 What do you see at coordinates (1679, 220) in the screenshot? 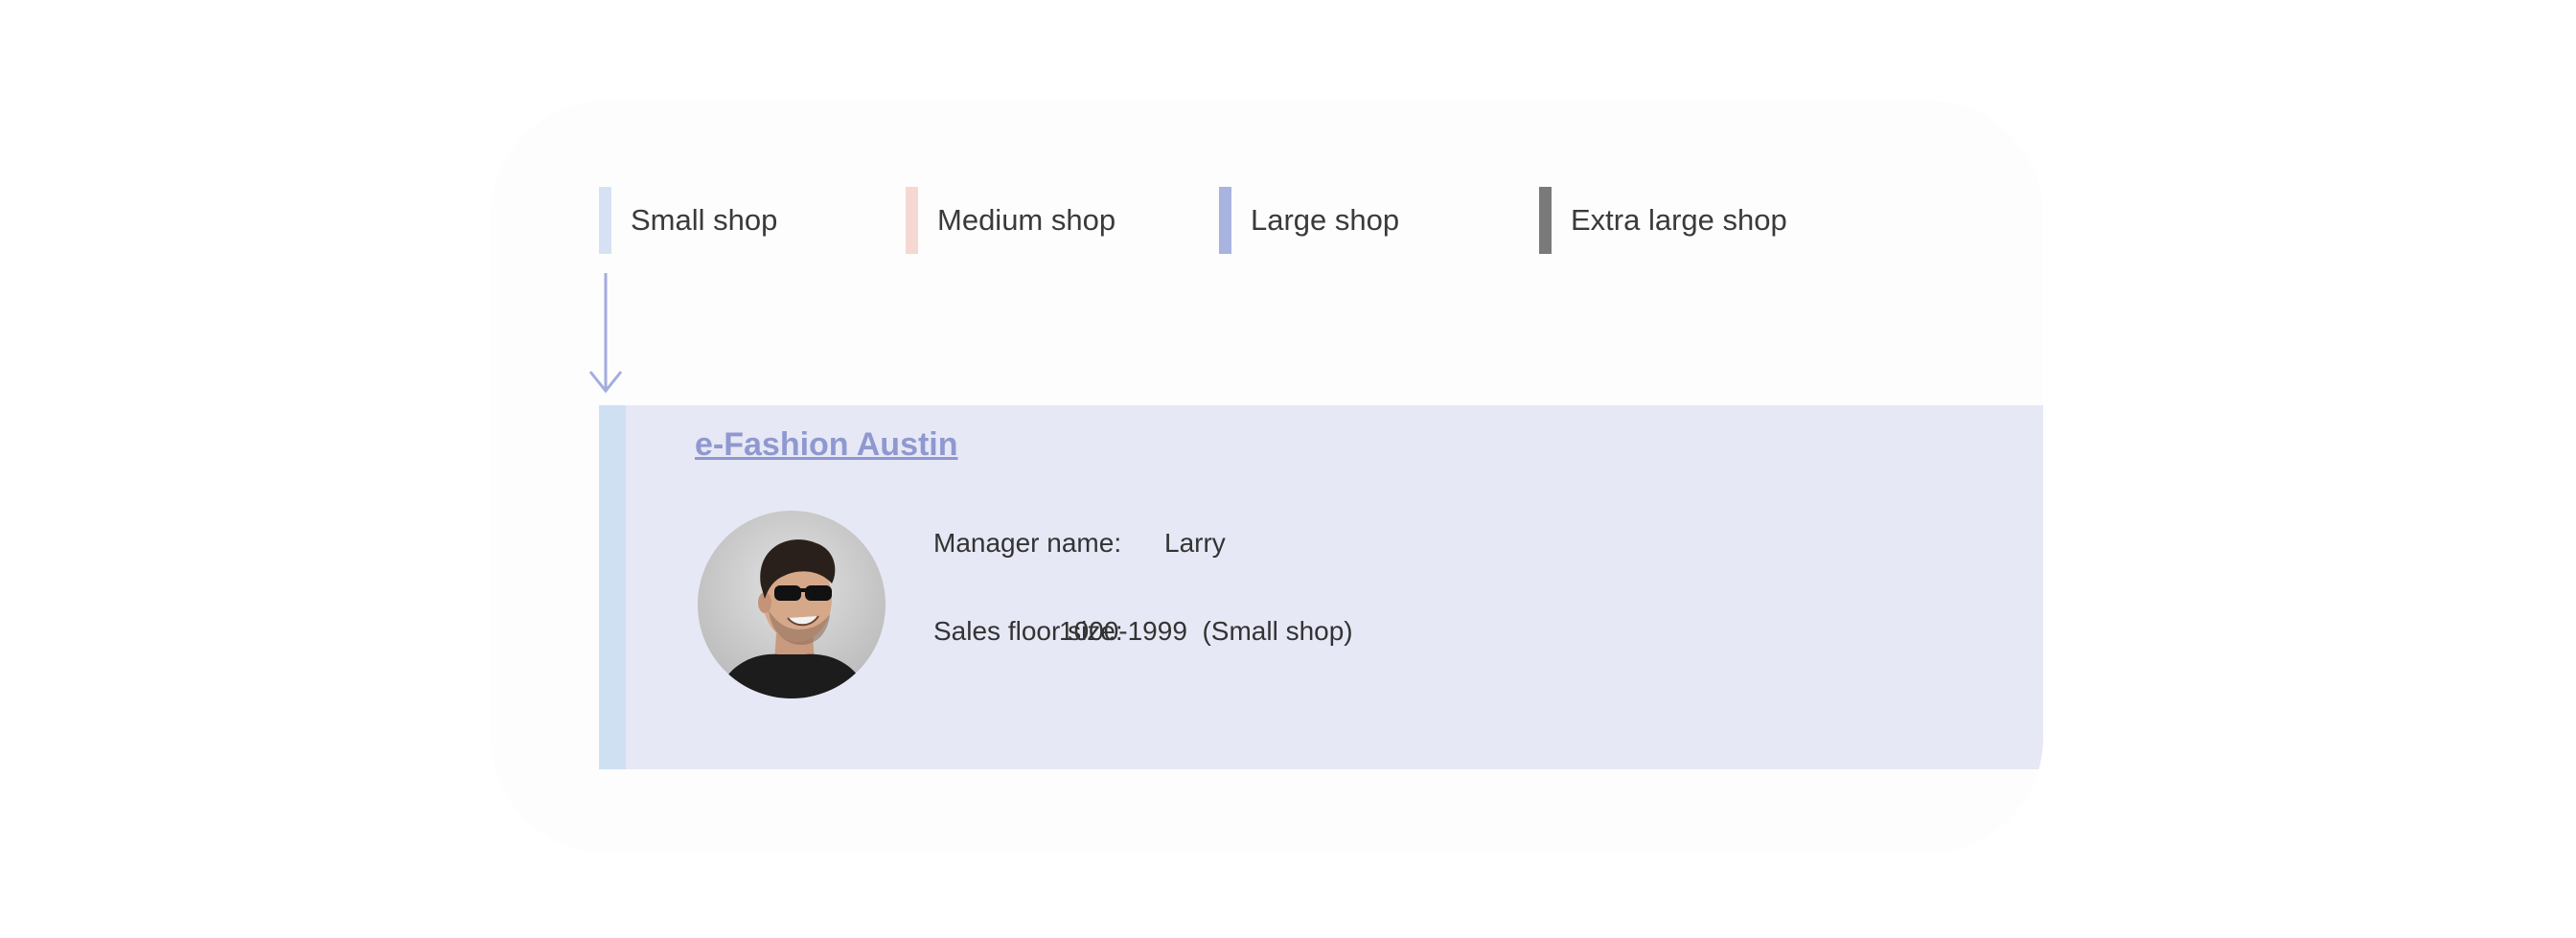
I see `legend-label-extra-large: Extra large shop` at bounding box center [1679, 220].